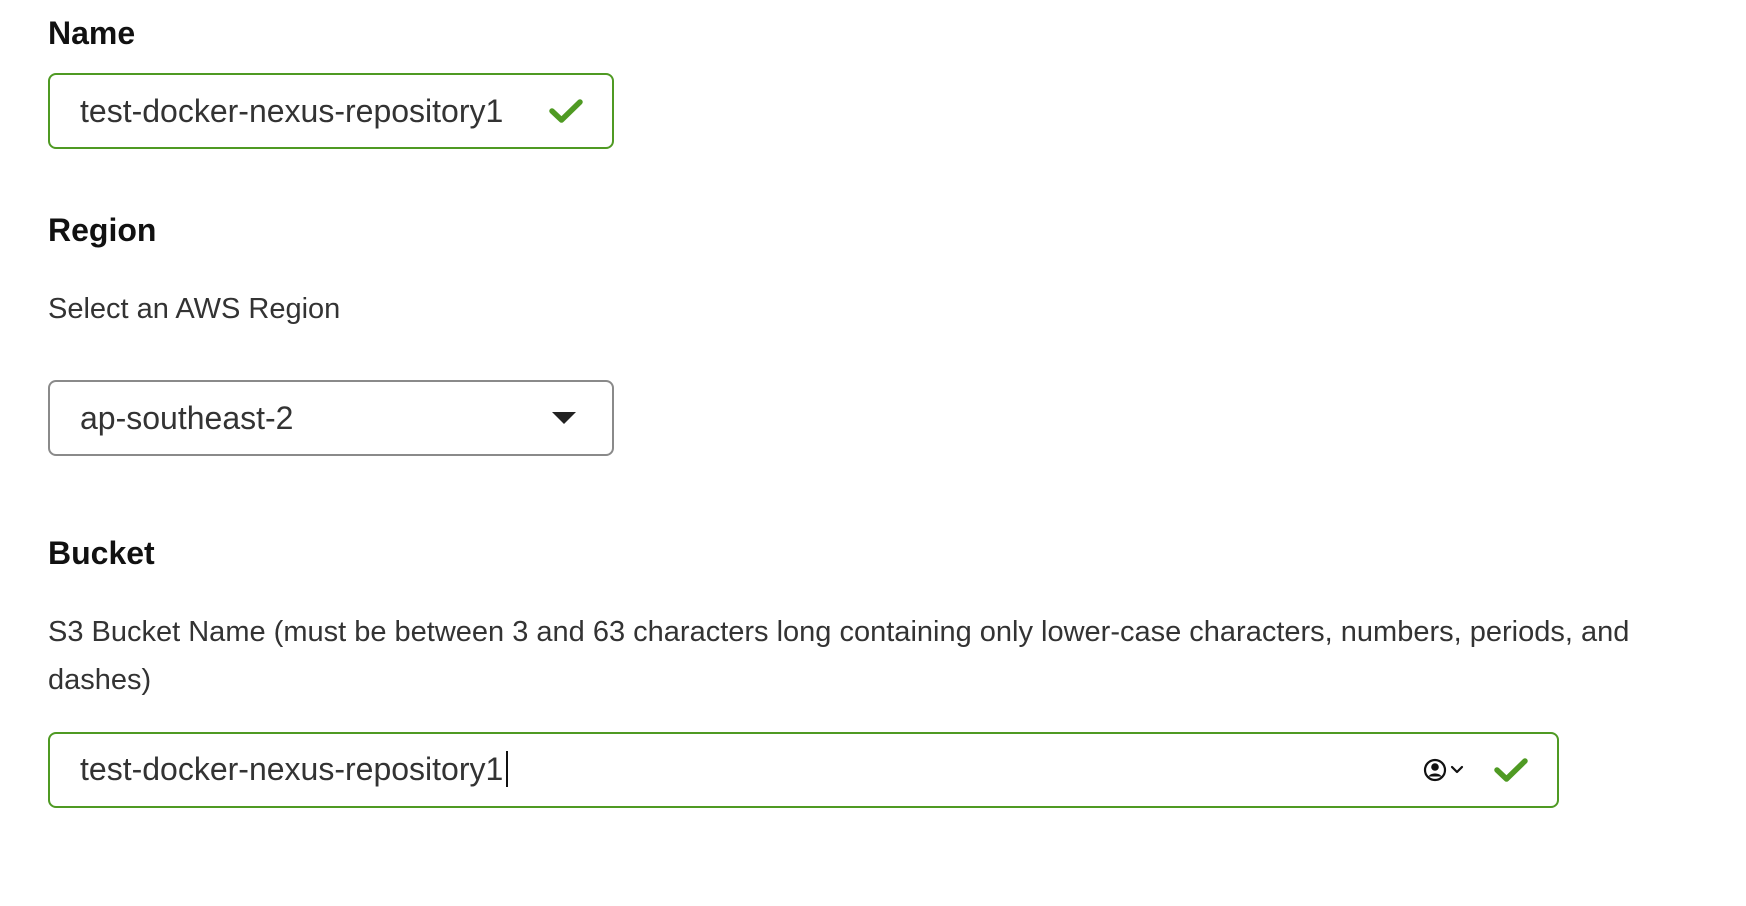 This screenshot has width=1746, height=906. What do you see at coordinates (564, 418) in the screenshot?
I see `caret-down-icon` at bounding box center [564, 418].